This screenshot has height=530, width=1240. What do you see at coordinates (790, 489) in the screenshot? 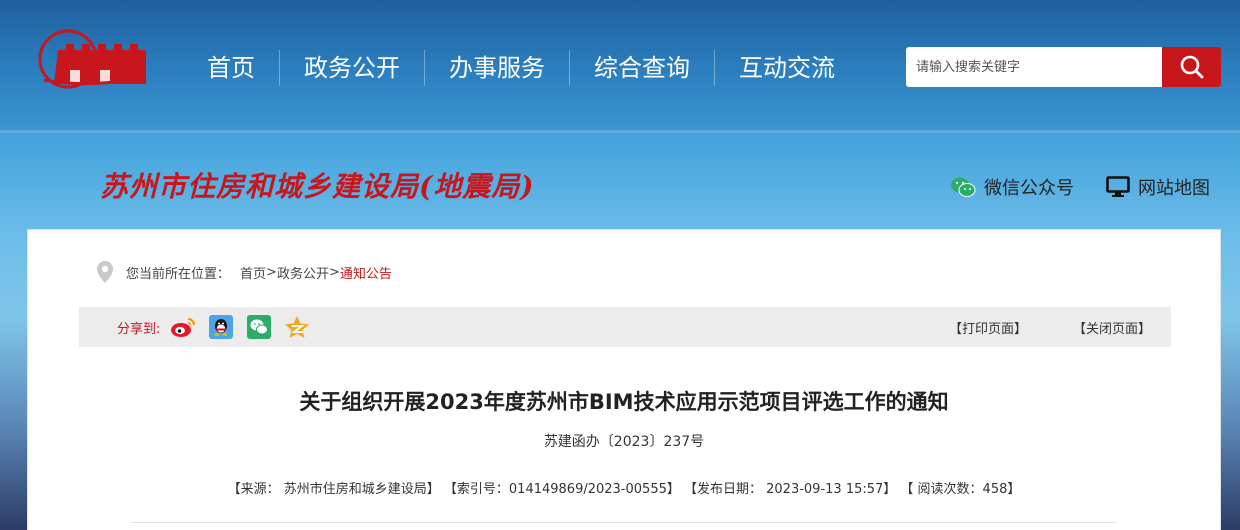
I see `meta-date: 【发布日期： 2023-09-13 15:57】` at bounding box center [790, 489].